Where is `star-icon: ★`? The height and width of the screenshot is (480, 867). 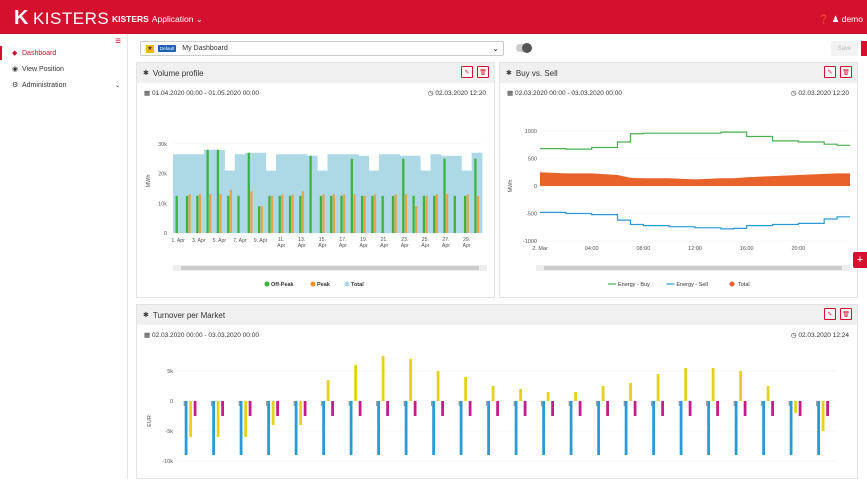
star-icon: ★ is located at coordinates (150, 48).